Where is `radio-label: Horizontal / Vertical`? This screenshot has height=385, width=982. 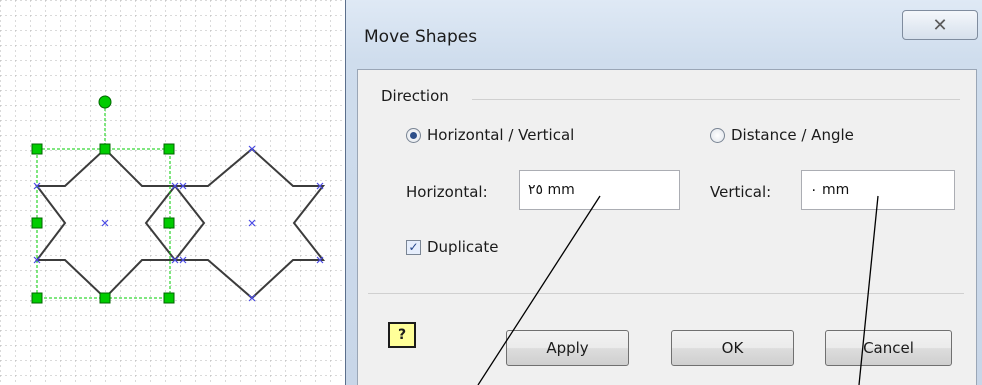 radio-label: Horizontal / Vertical is located at coordinates (501, 135).